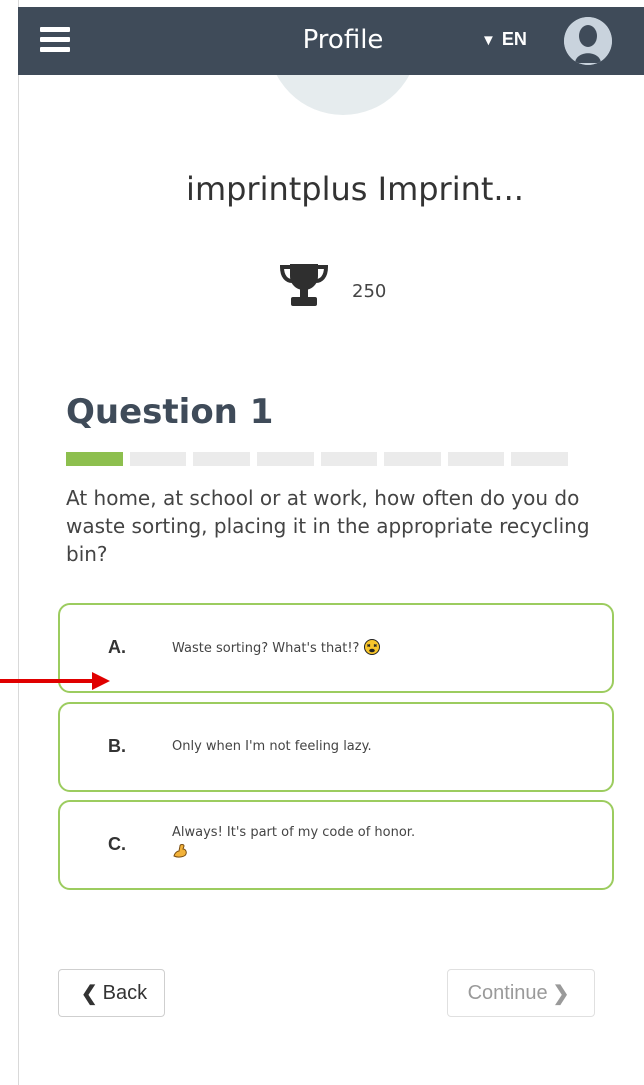 This screenshot has width=644, height=1085. I want to click on hamburger-menu-icon, so click(55, 40).